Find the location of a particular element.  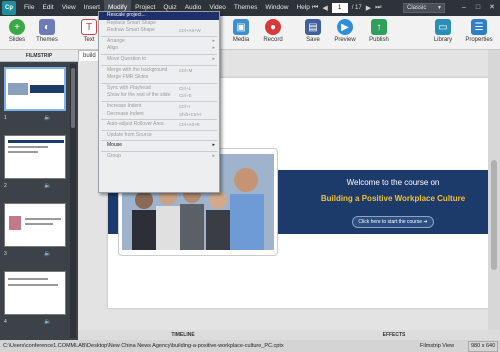

menu-item-label: Merge FMR Slides is located at coordinates (128, 77).